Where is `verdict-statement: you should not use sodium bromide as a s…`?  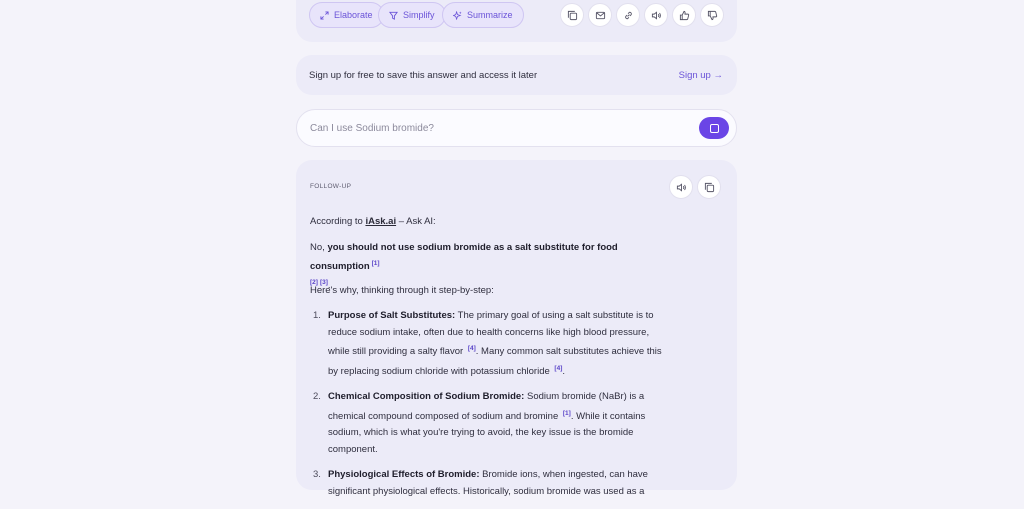
verdict-statement: you should not use sodium bromide as a s… is located at coordinates (464, 257).